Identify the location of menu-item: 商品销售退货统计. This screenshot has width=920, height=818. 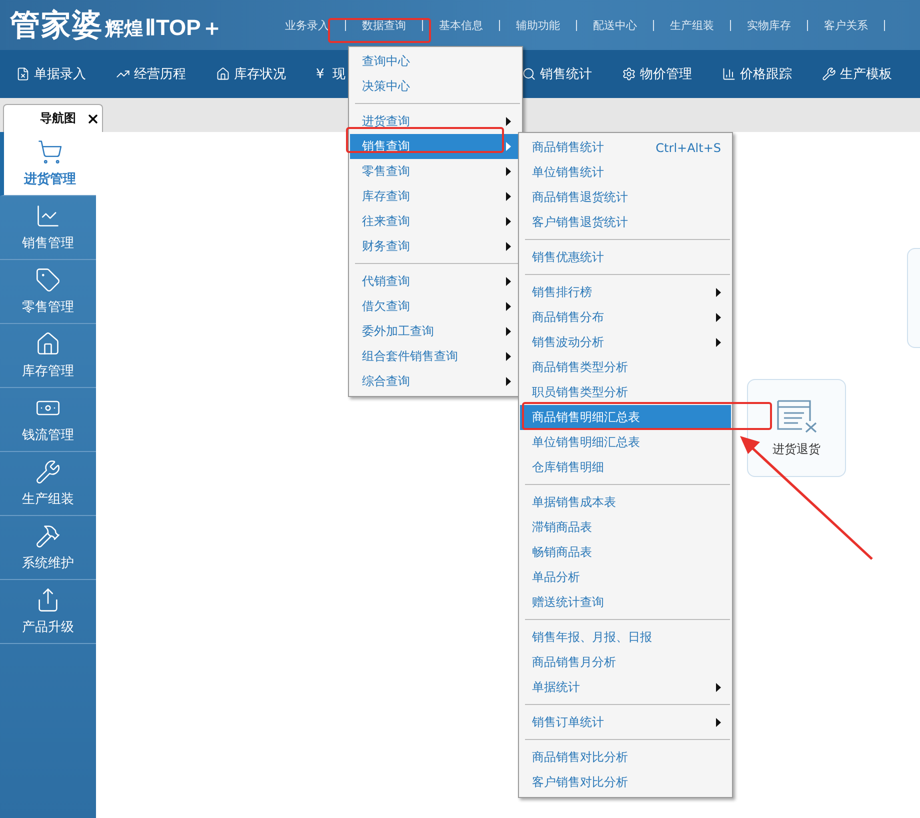
(625, 197).